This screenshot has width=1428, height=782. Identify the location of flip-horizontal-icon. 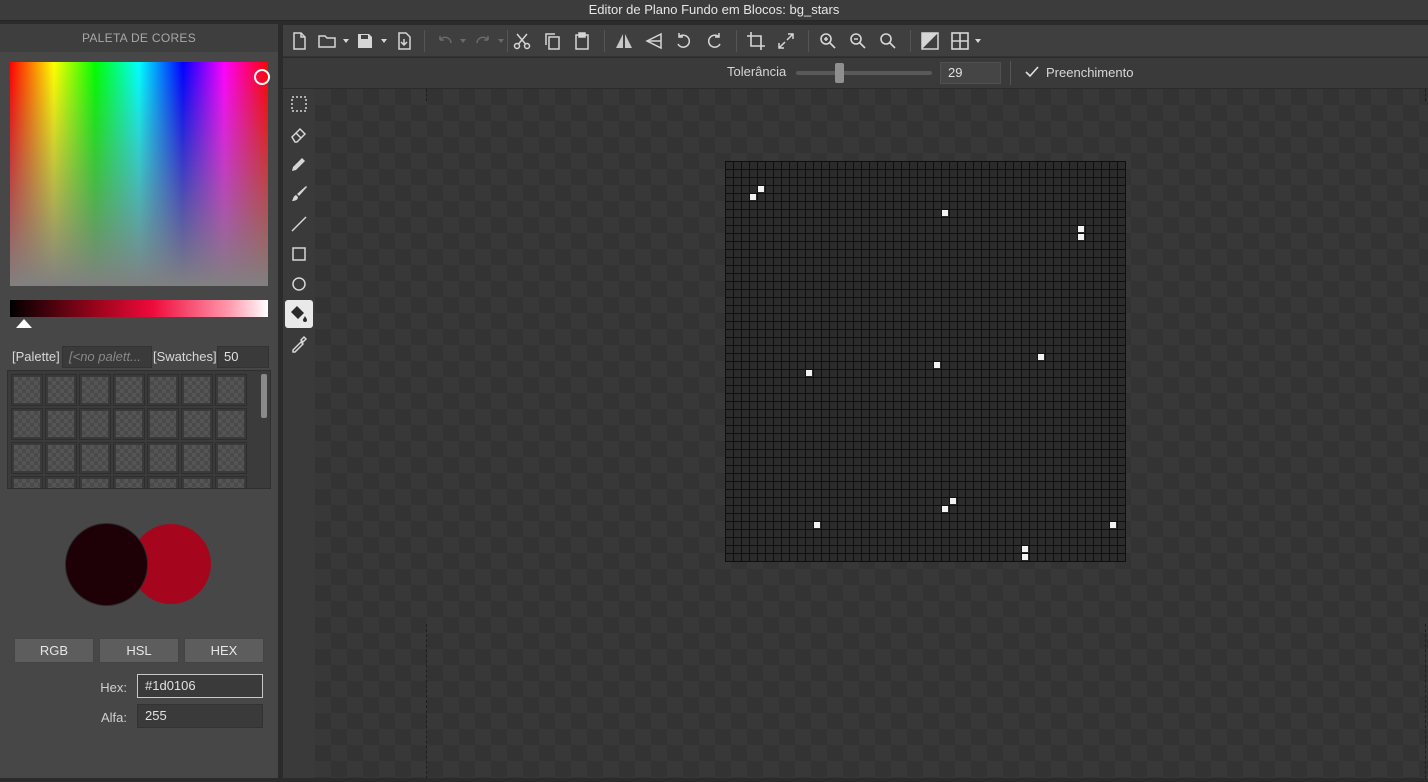
(624, 41).